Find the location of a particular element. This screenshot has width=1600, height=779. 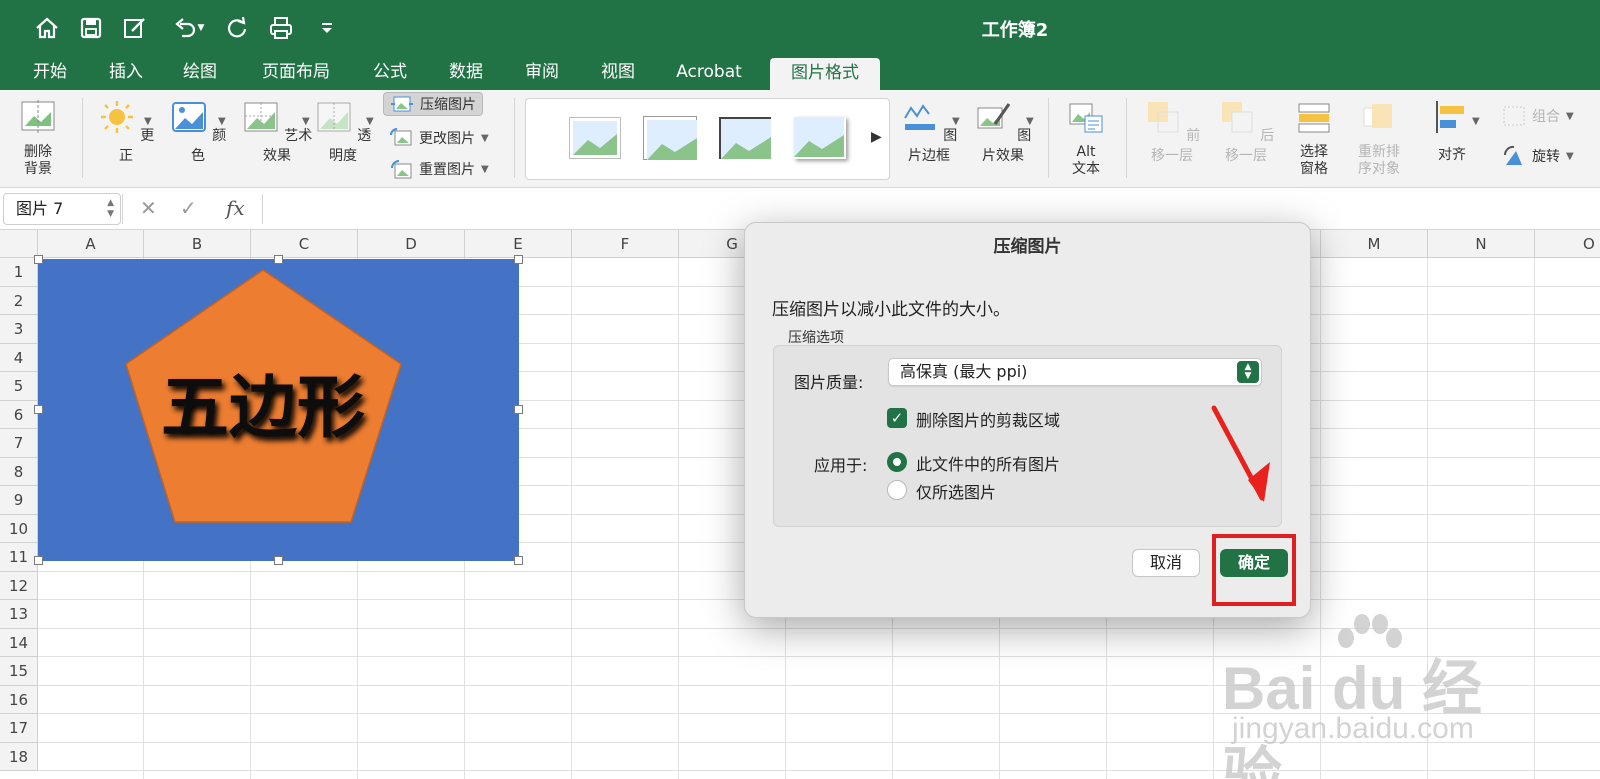

column-header: B is located at coordinates (197, 244).